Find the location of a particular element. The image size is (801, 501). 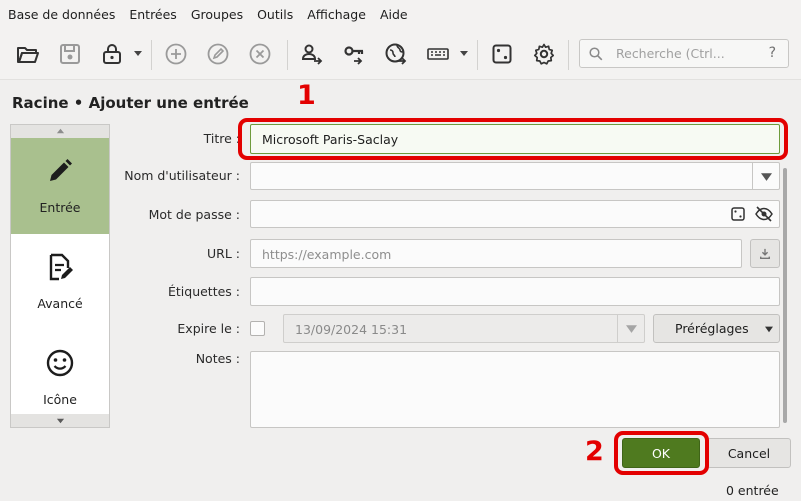

copy-url-icon is located at coordinates (396, 54).